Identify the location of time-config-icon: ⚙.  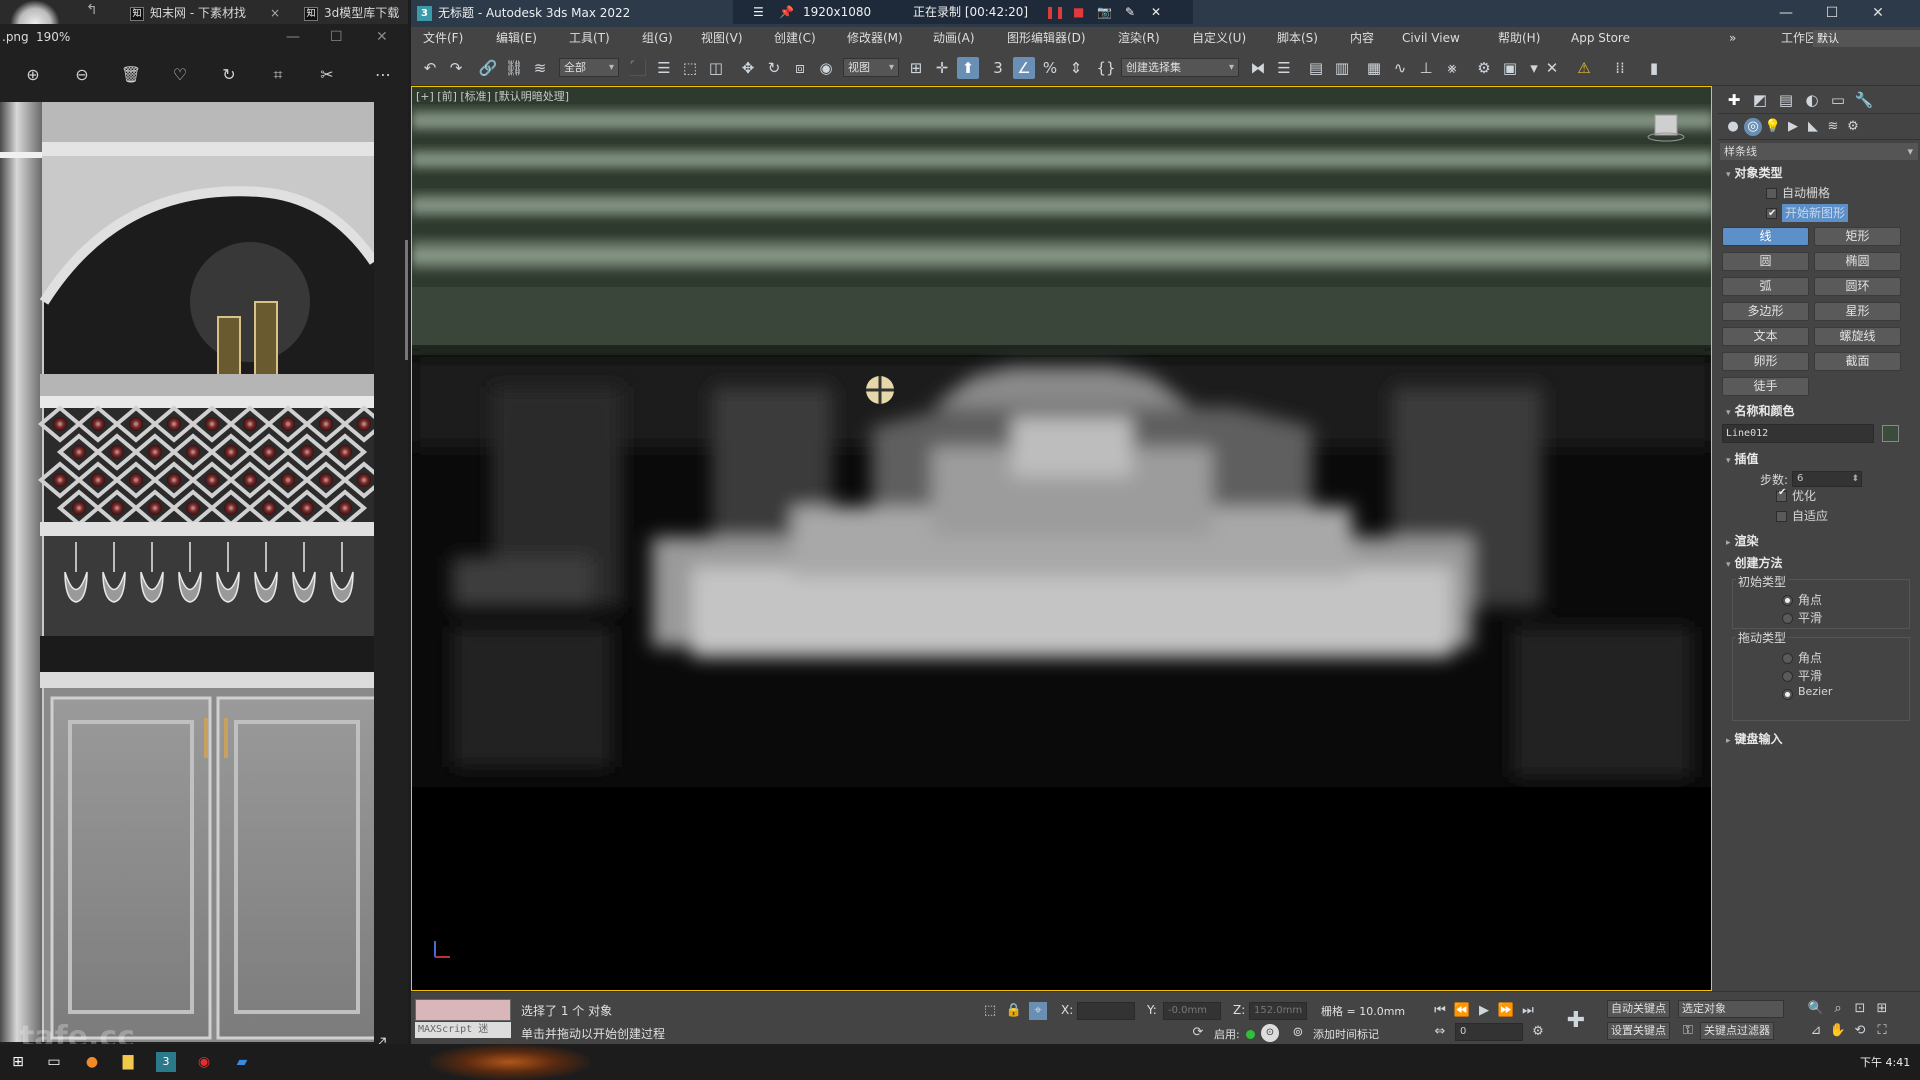
(1538, 1032).